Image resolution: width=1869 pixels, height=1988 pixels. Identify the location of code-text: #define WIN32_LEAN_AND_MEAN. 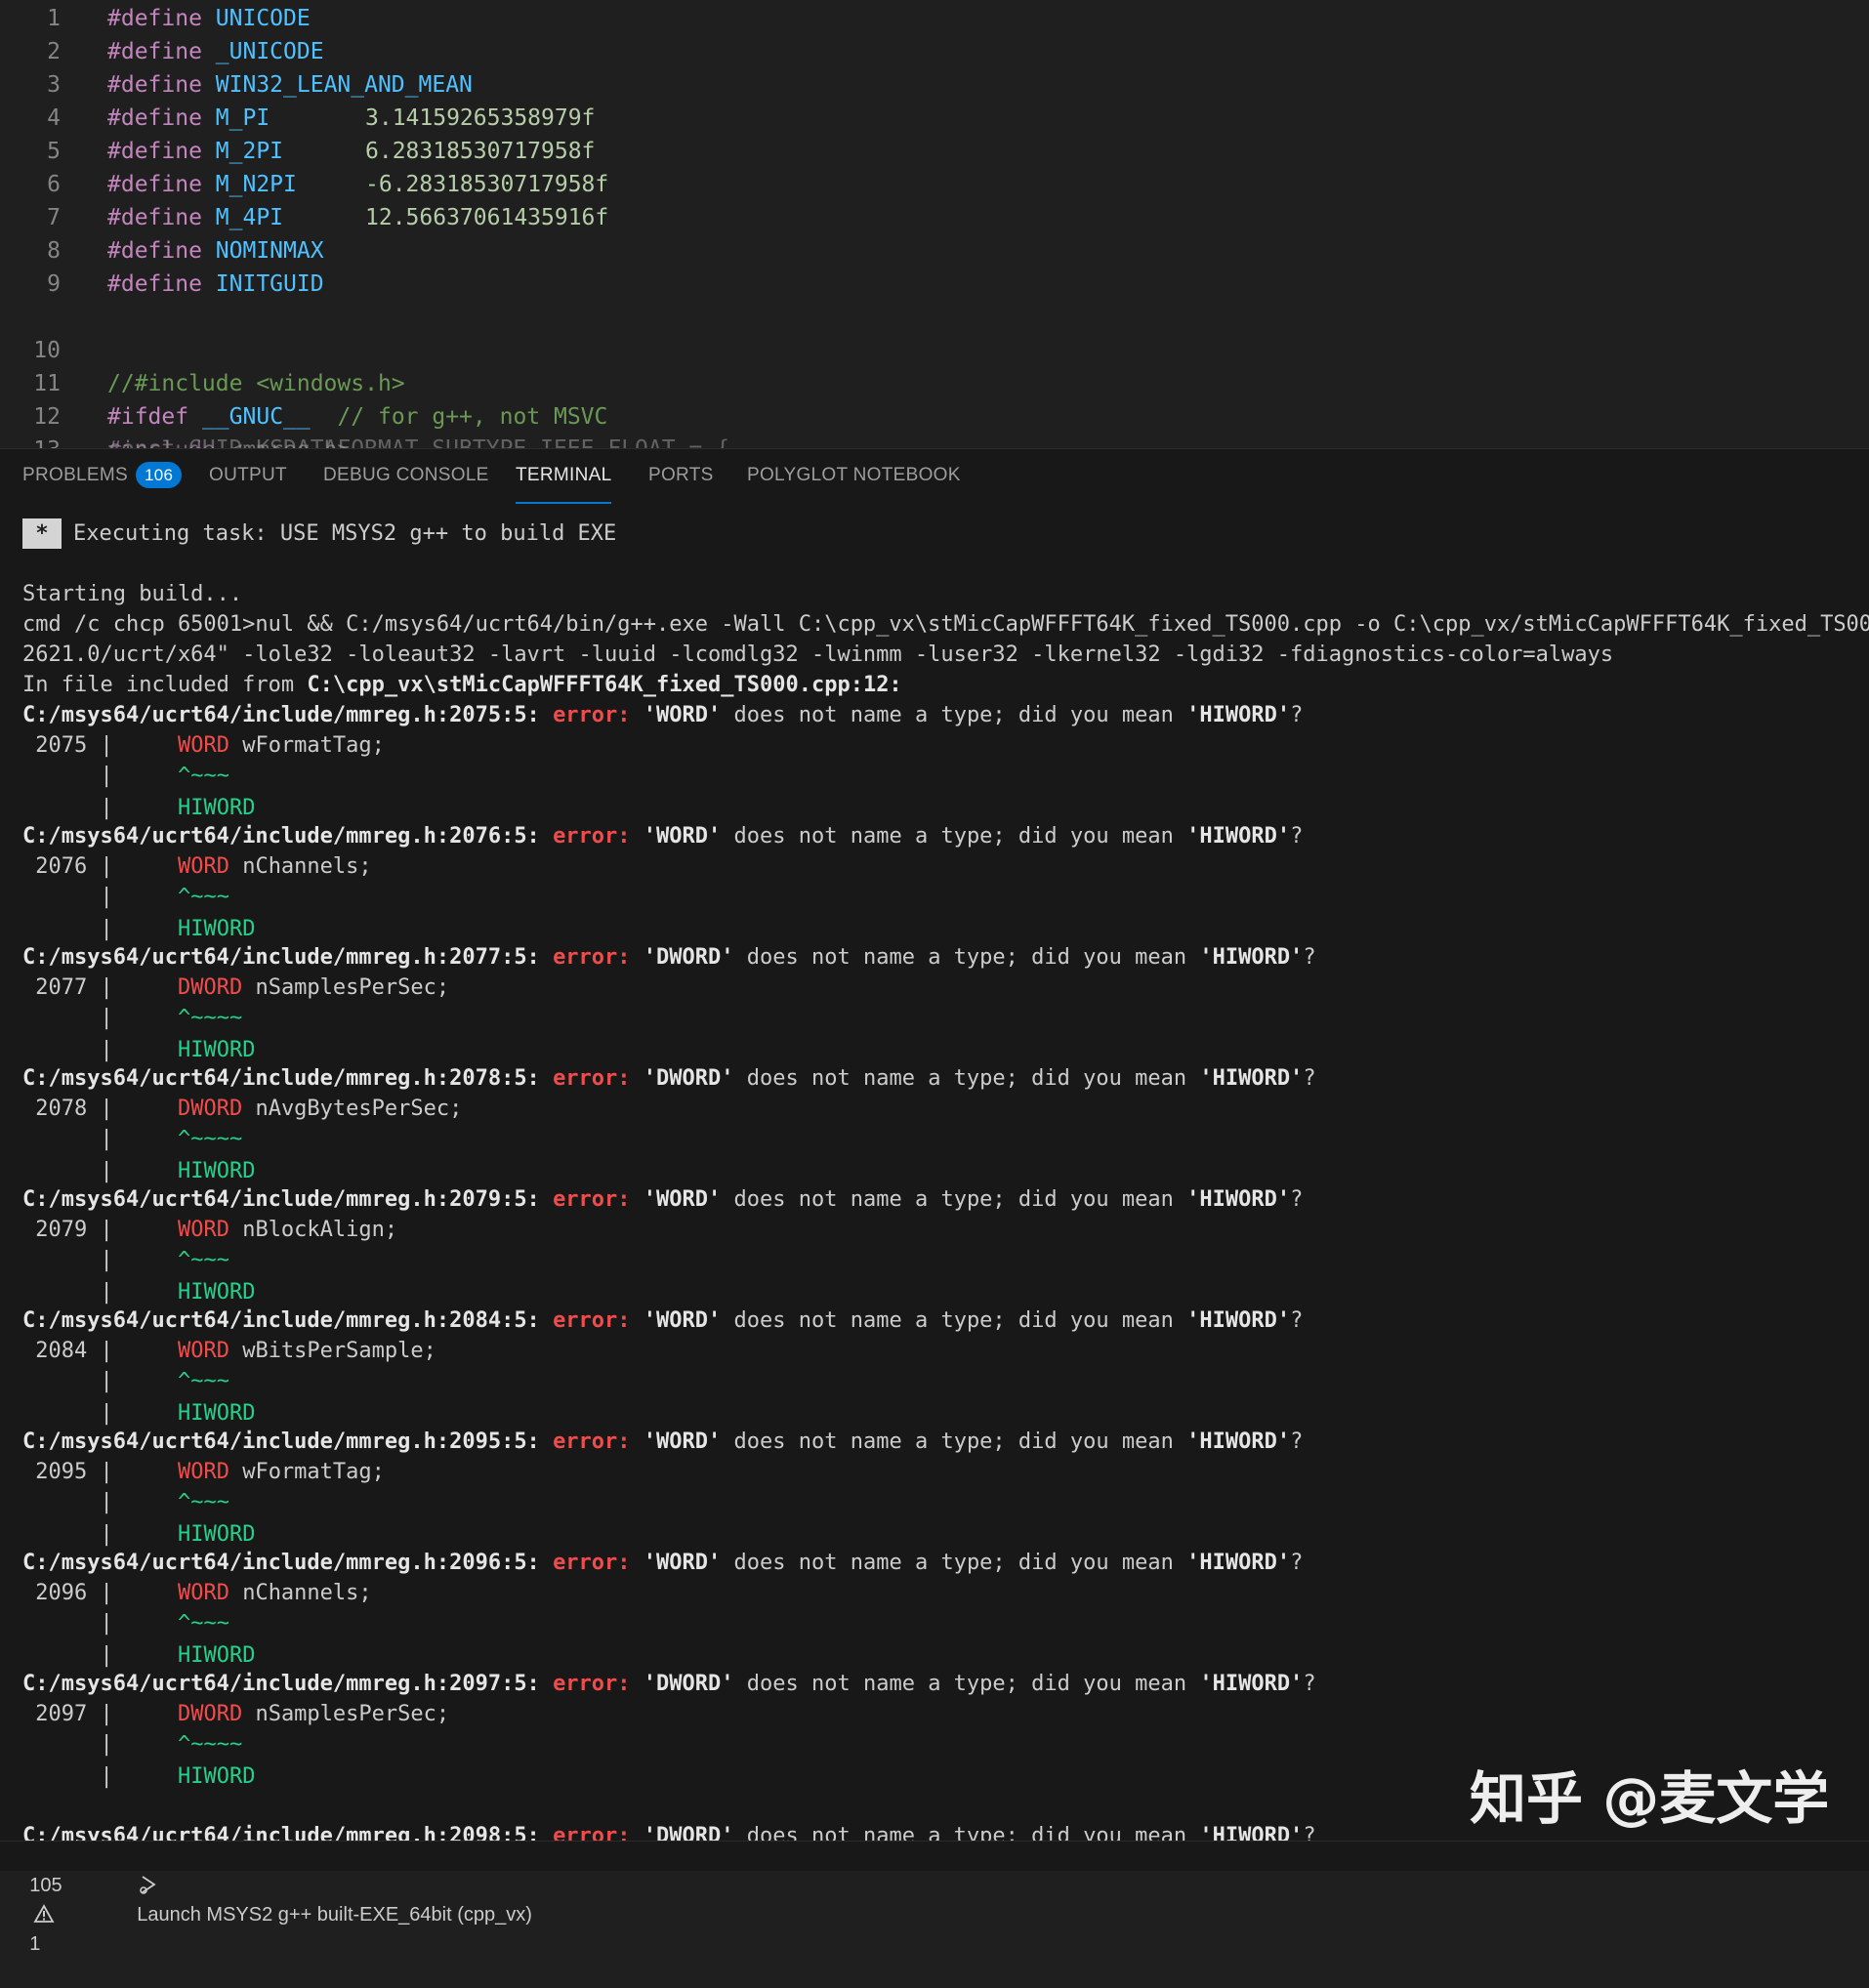
(290, 85).